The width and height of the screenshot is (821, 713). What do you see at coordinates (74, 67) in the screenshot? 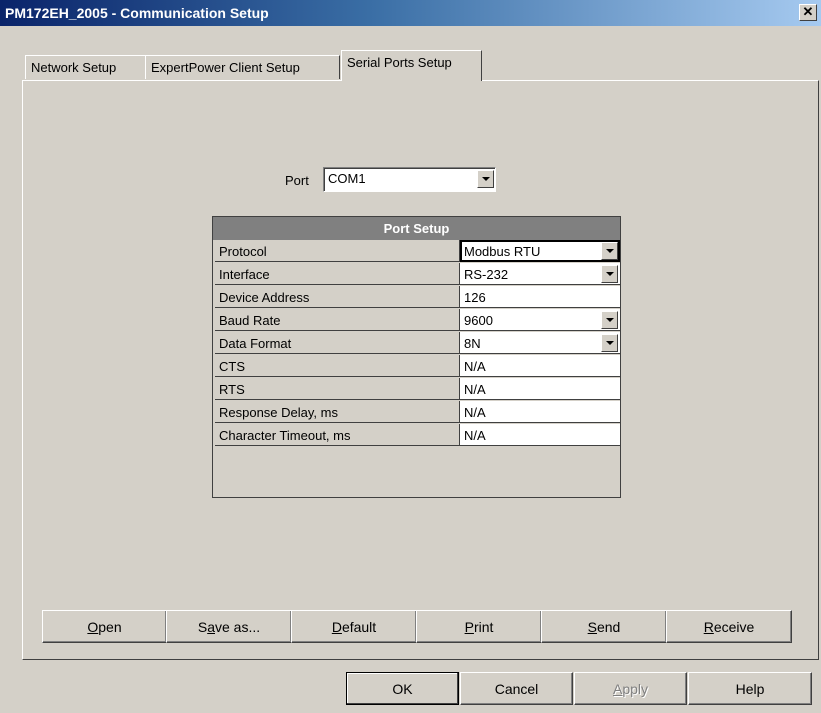
I see `tab-label: Network Setup` at bounding box center [74, 67].